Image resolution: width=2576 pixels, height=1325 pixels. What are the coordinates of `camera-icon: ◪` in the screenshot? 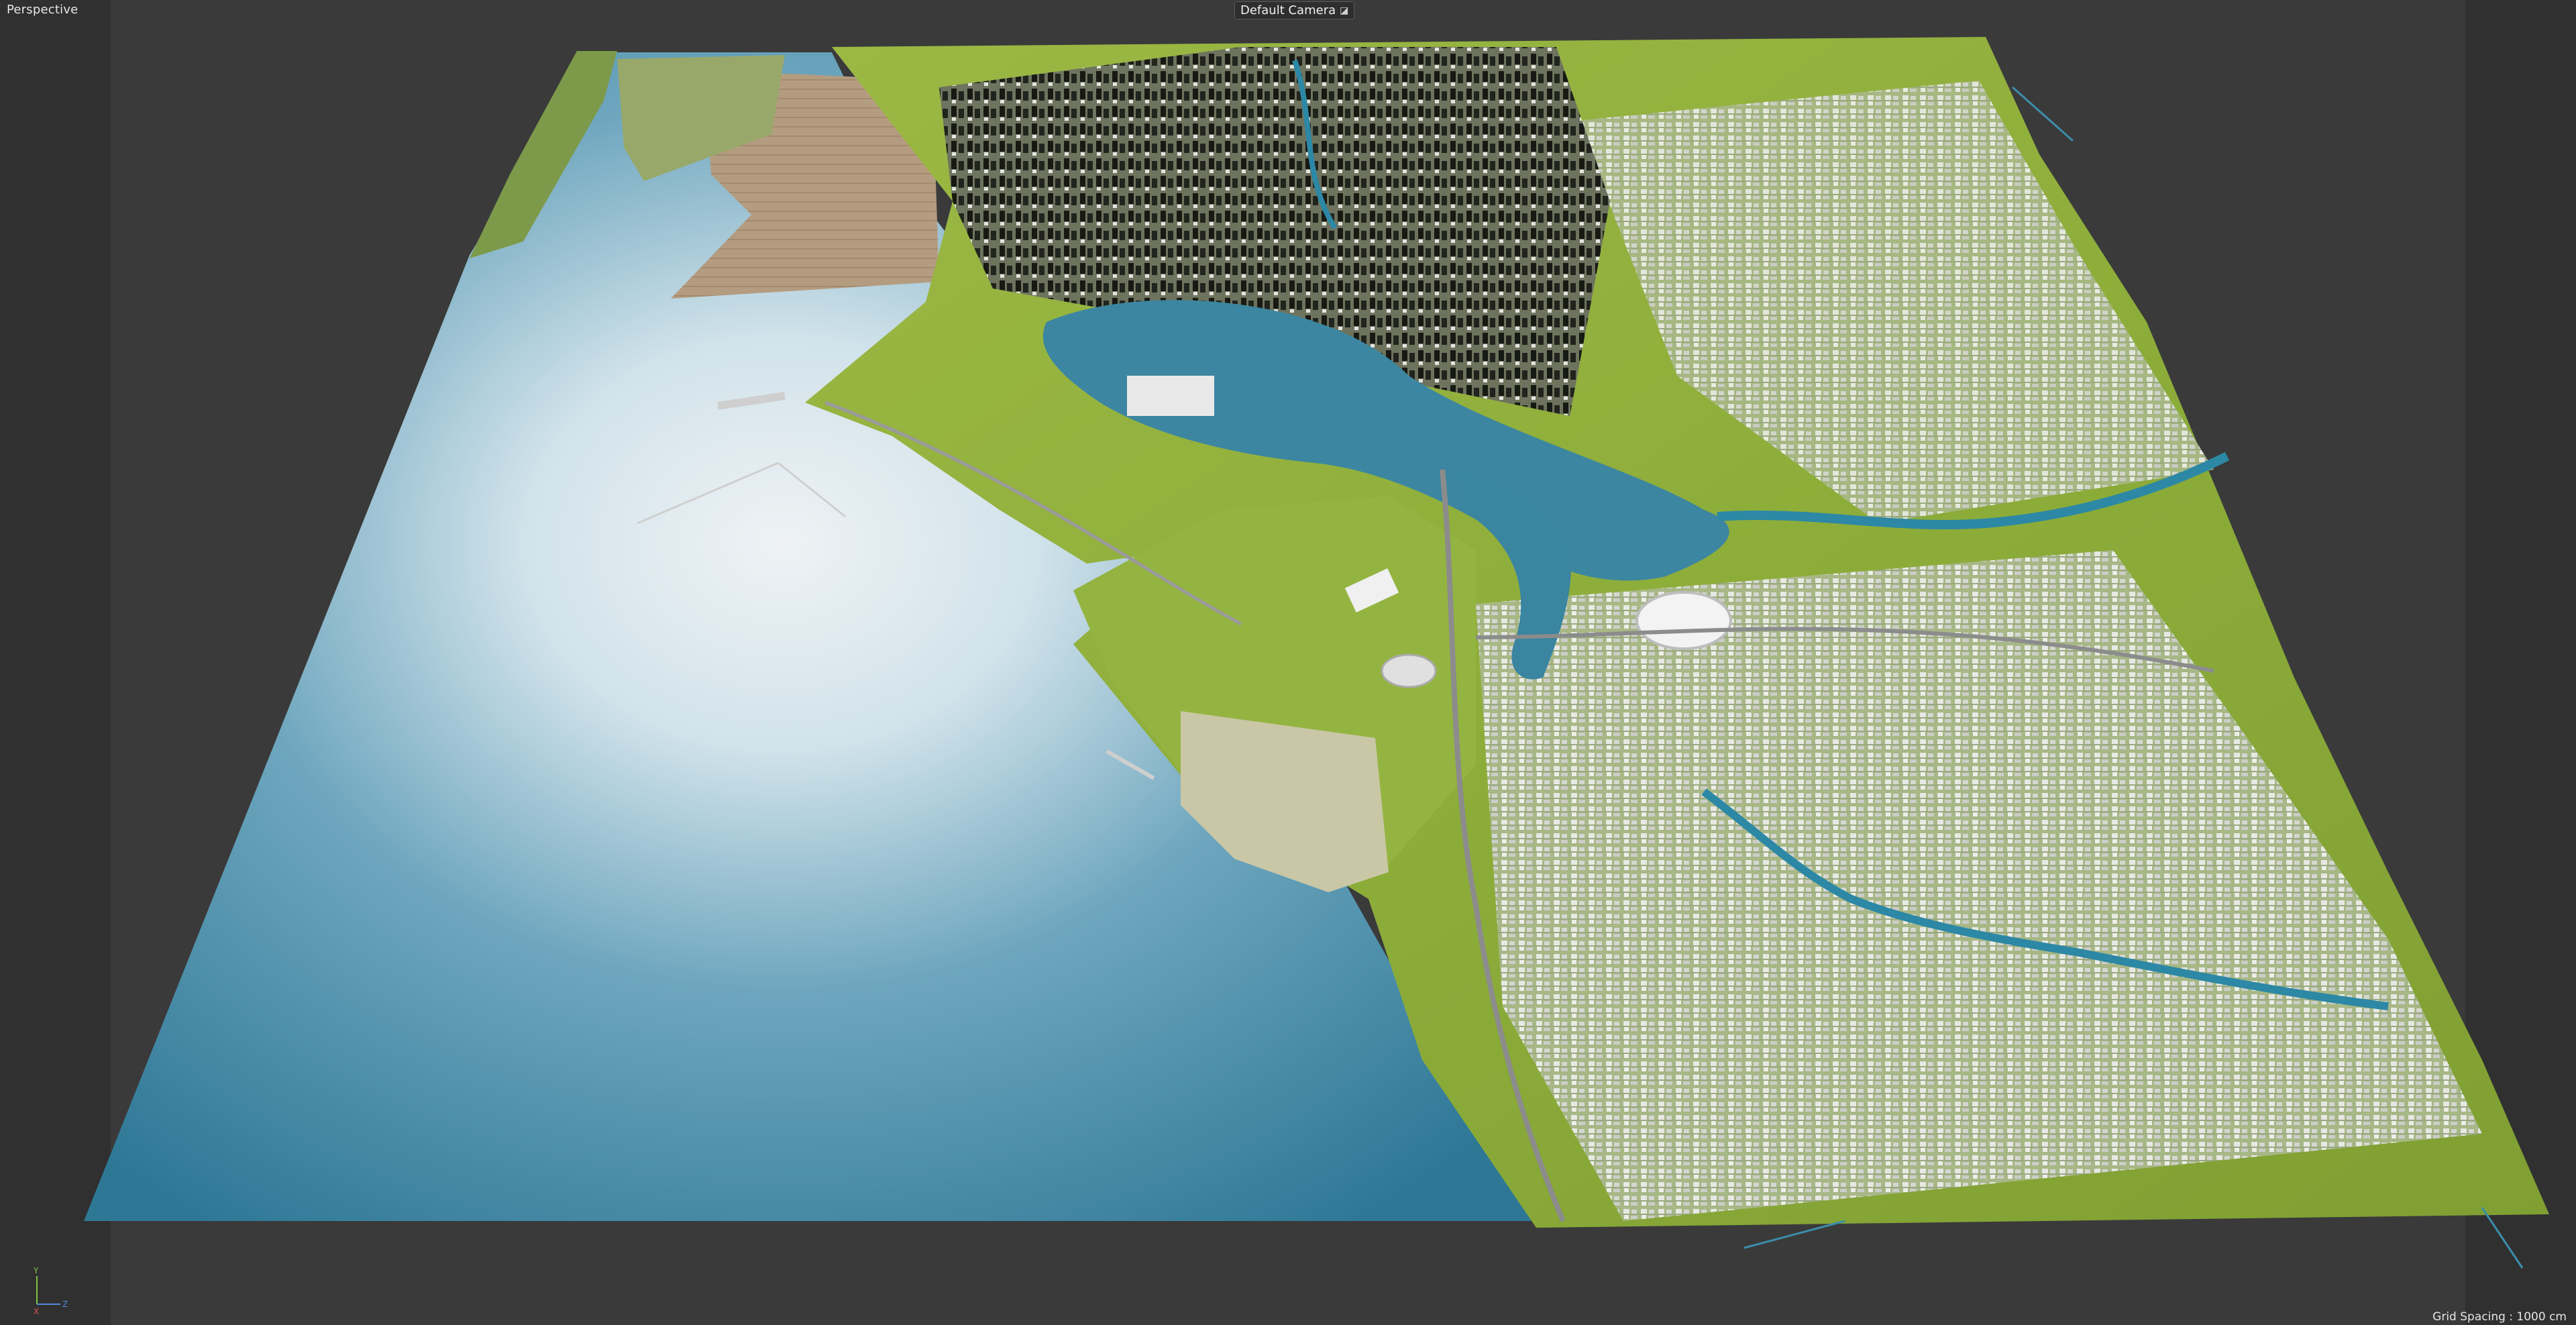 It's located at (1344, 10).